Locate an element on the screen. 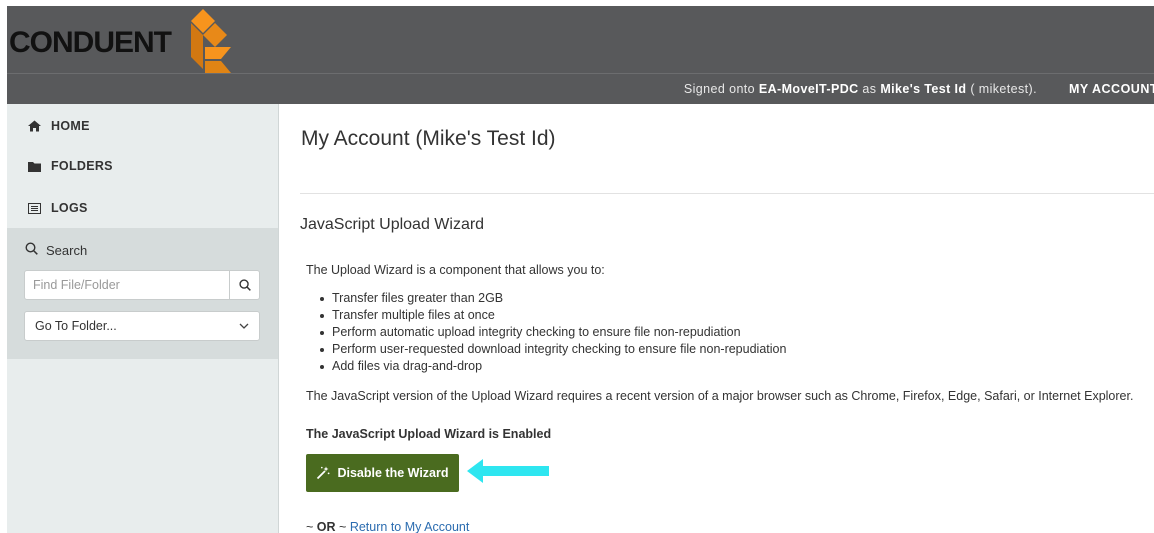  username: ( miketest). is located at coordinates (1003, 89).